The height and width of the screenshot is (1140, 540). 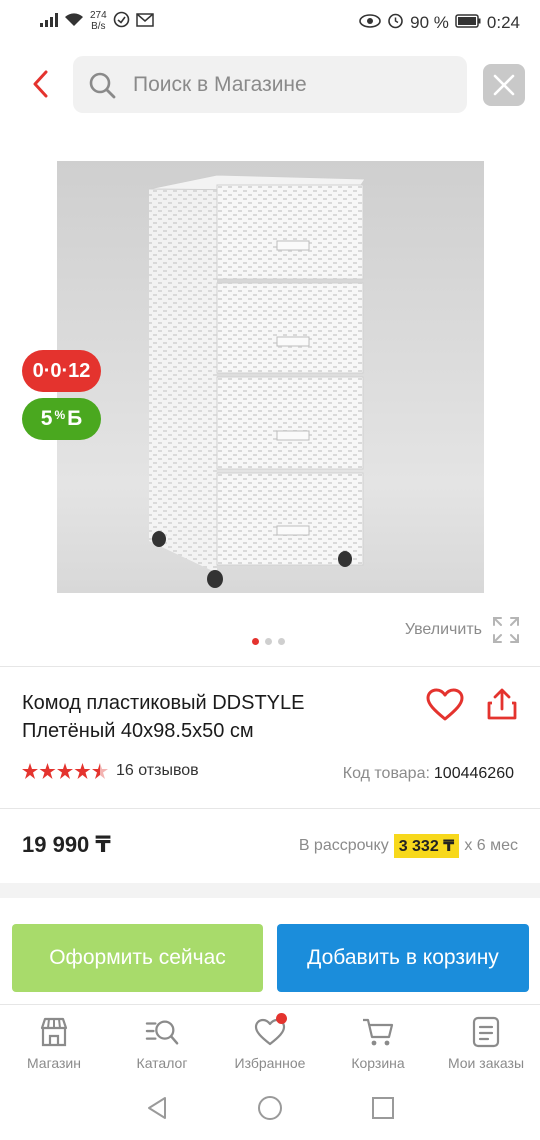 What do you see at coordinates (270, 1063) in the screenshot?
I see `tab-label: Избранное` at bounding box center [270, 1063].